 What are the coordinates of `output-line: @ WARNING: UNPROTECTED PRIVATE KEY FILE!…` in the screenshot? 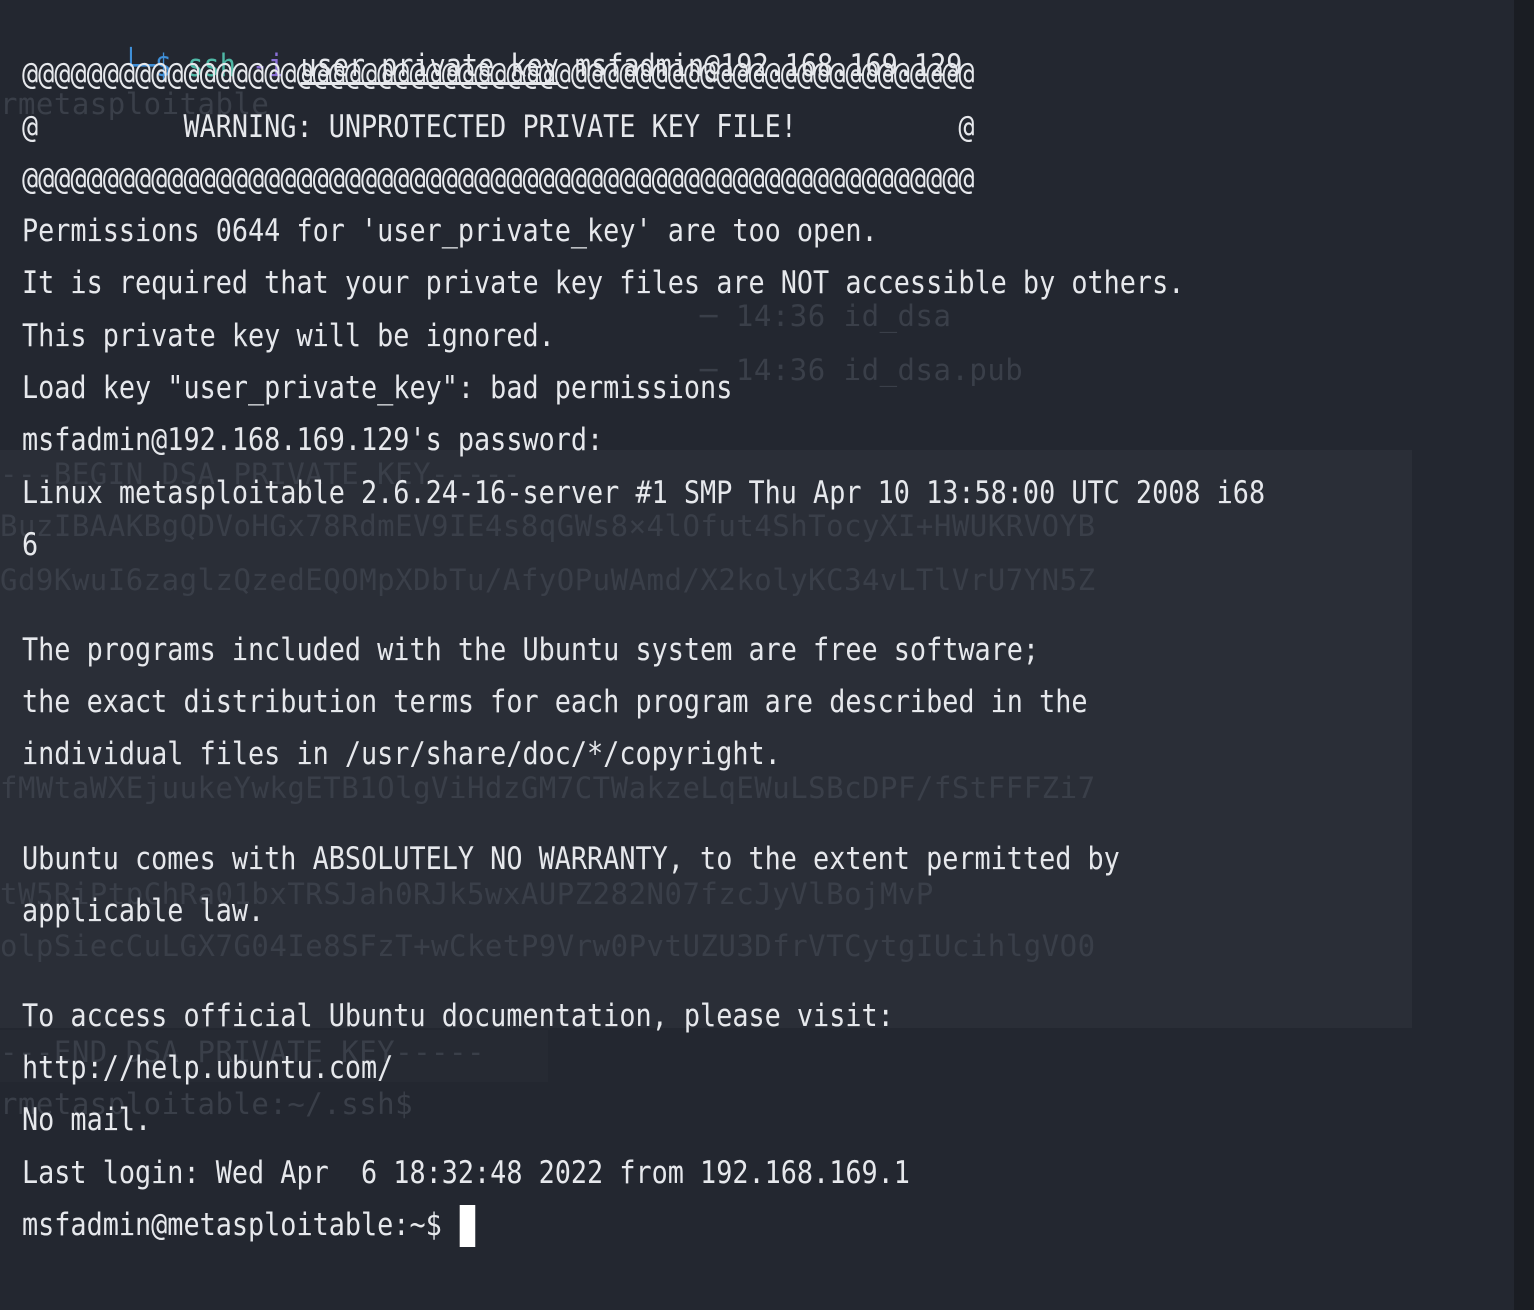 It's located at (498, 126).